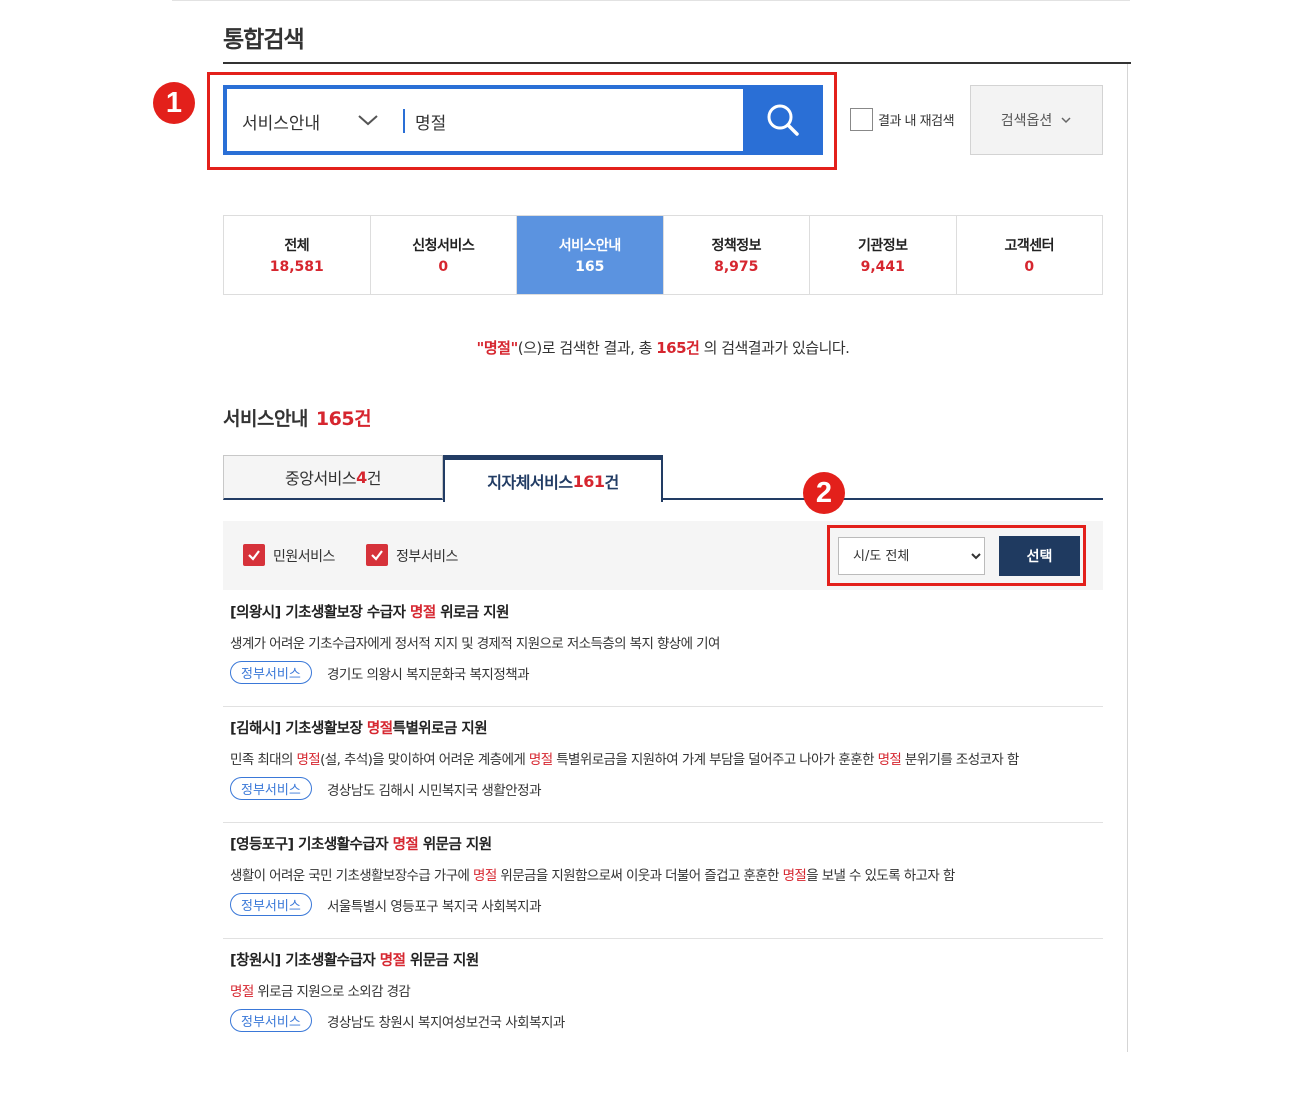 The image size is (1304, 1093). I want to click on tab-local-service: 지자체서비스 161 건, so click(553, 478).